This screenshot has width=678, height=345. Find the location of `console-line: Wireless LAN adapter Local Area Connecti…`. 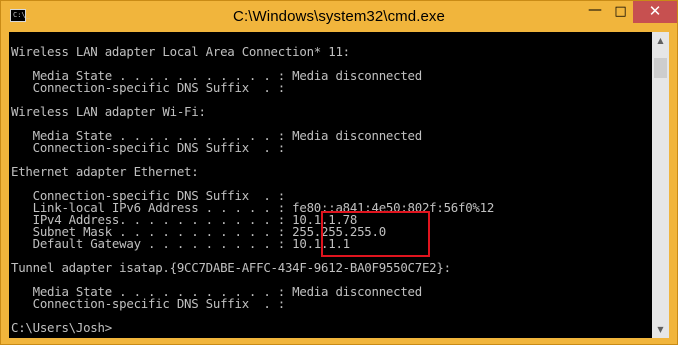

console-line: Wireless LAN adapter Local Area Connecti… is located at coordinates (180, 51).